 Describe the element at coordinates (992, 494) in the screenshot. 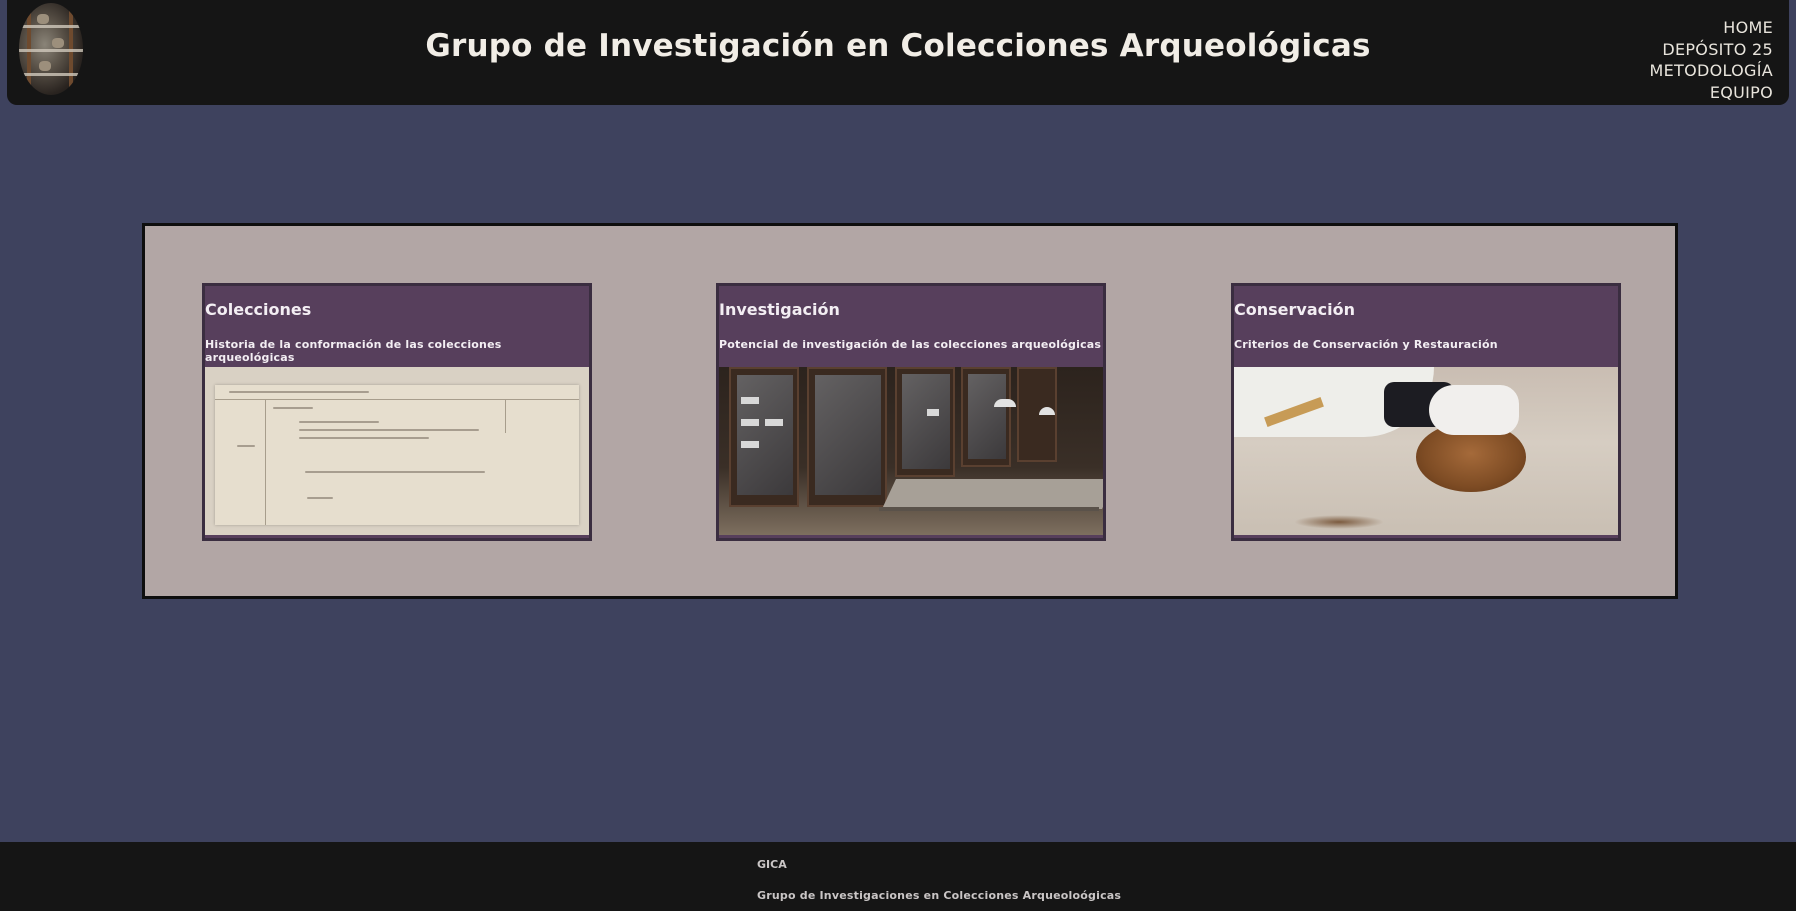

I see `work-table` at that location.